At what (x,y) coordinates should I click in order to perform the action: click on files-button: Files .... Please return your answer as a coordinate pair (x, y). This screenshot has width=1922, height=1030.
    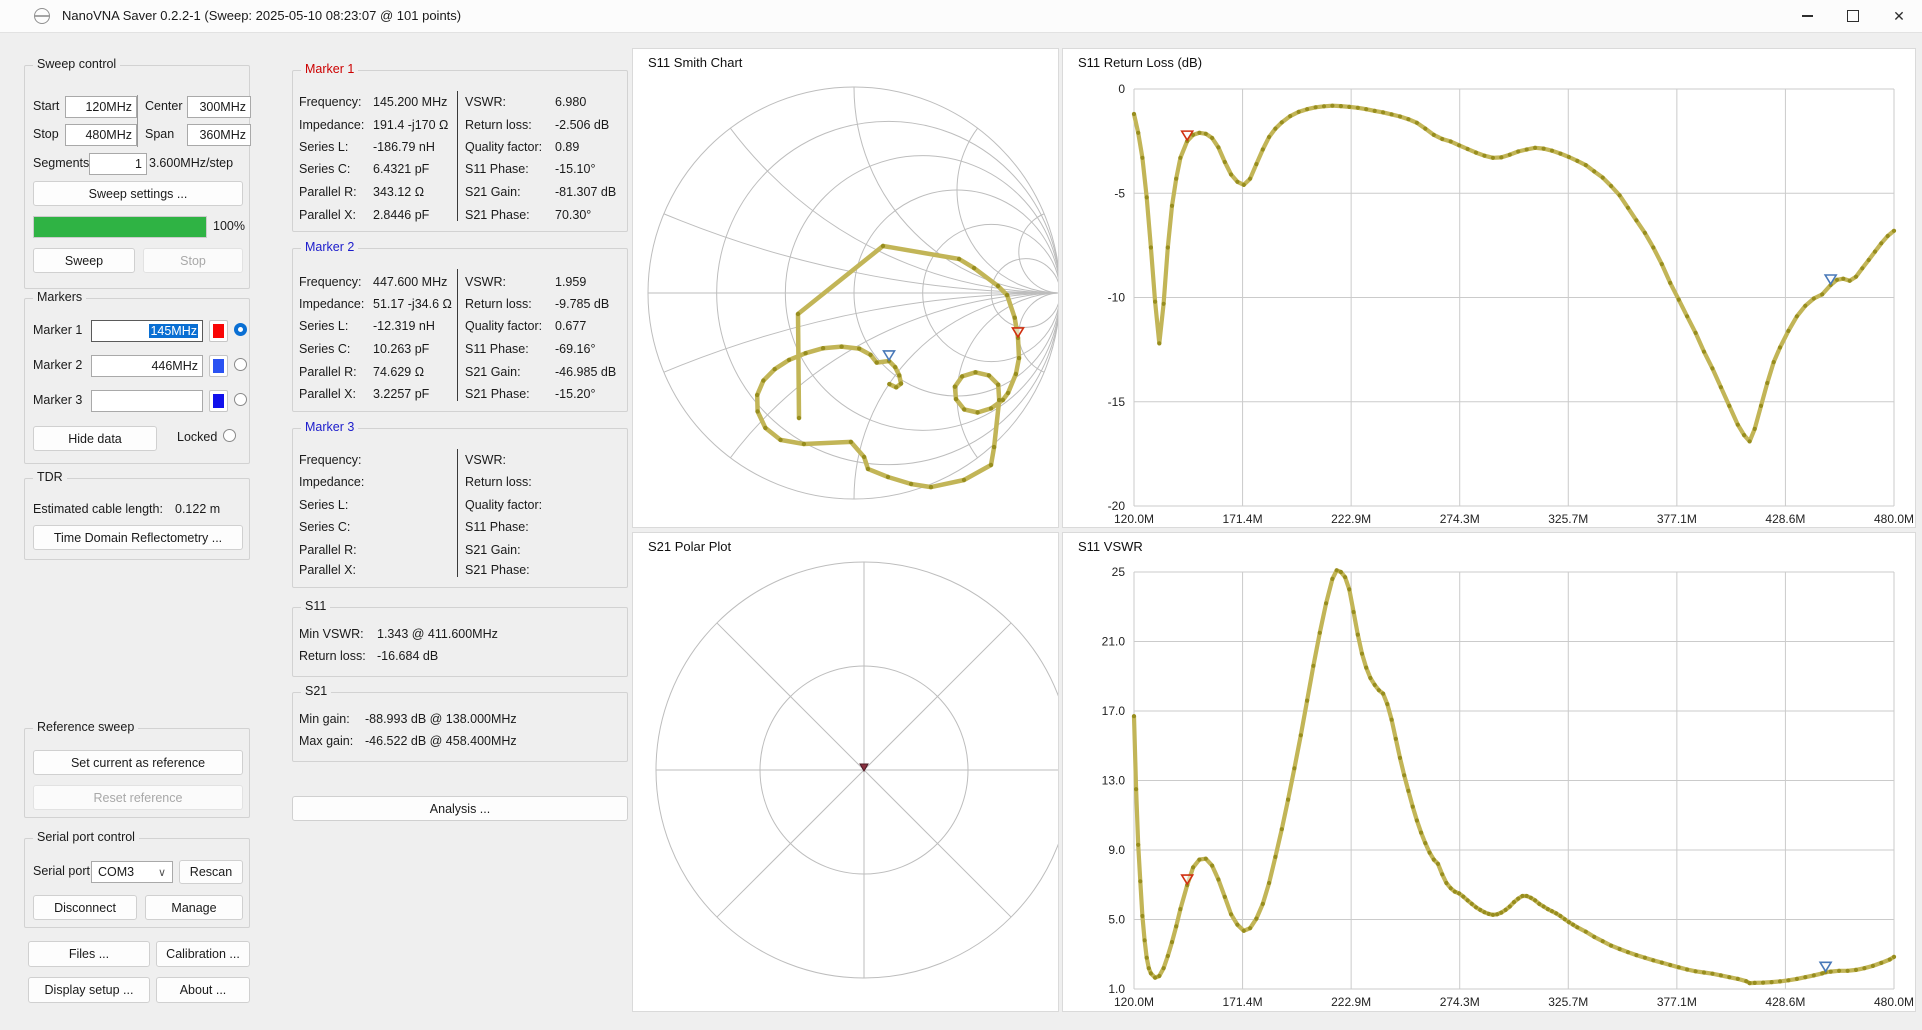
    Looking at the image, I should click on (89, 954).